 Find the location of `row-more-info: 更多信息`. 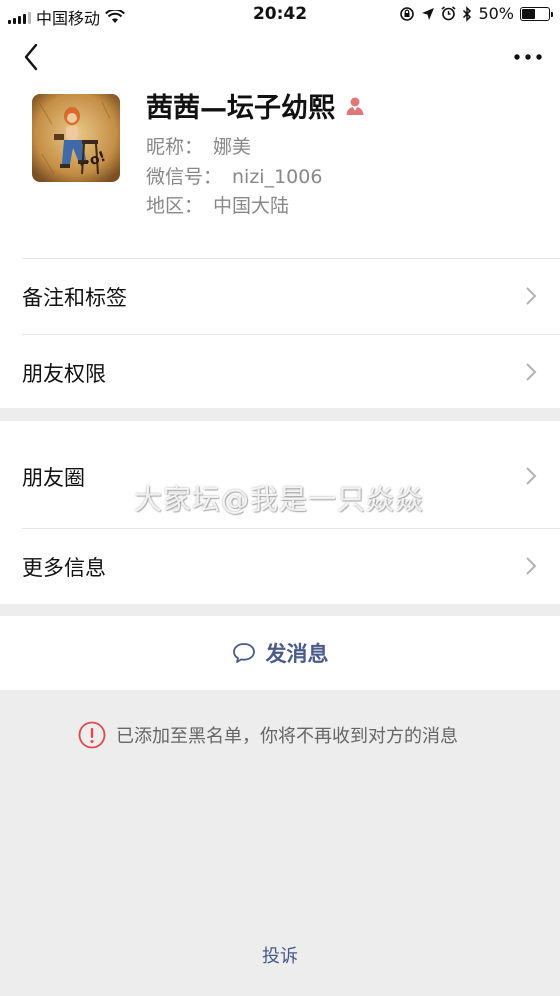

row-more-info: 更多信息 is located at coordinates (280, 566).